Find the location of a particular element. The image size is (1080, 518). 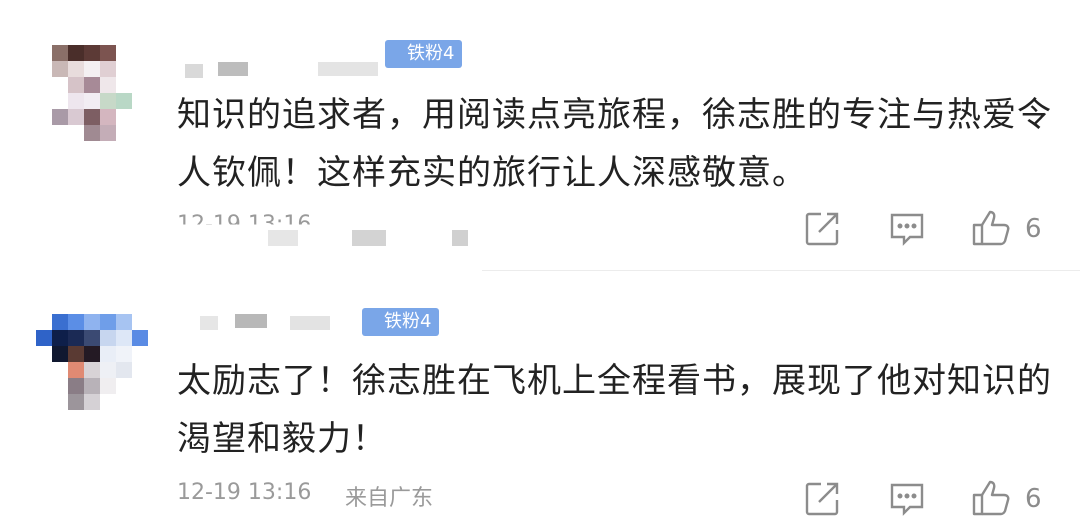

comment-time: 12-19 13:16 is located at coordinates (244, 492).